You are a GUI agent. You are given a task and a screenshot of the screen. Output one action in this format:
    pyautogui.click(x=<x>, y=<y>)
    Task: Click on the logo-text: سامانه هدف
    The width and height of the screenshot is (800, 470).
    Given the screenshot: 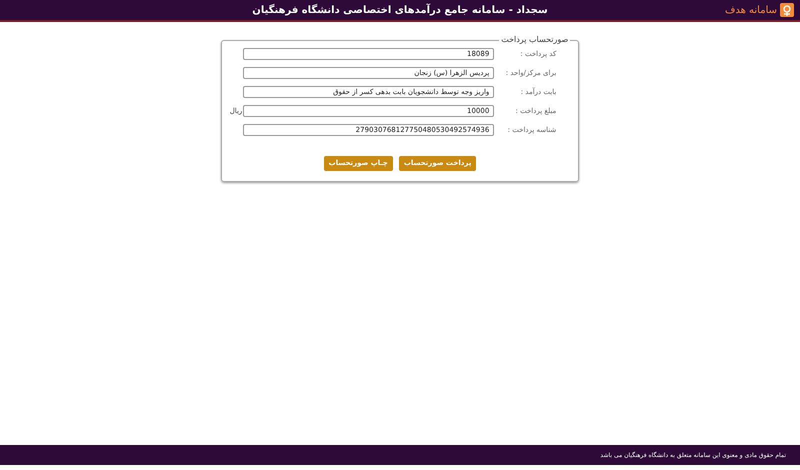 What is the action you would take?
    pyautogui.click(x=750, y=11)
    